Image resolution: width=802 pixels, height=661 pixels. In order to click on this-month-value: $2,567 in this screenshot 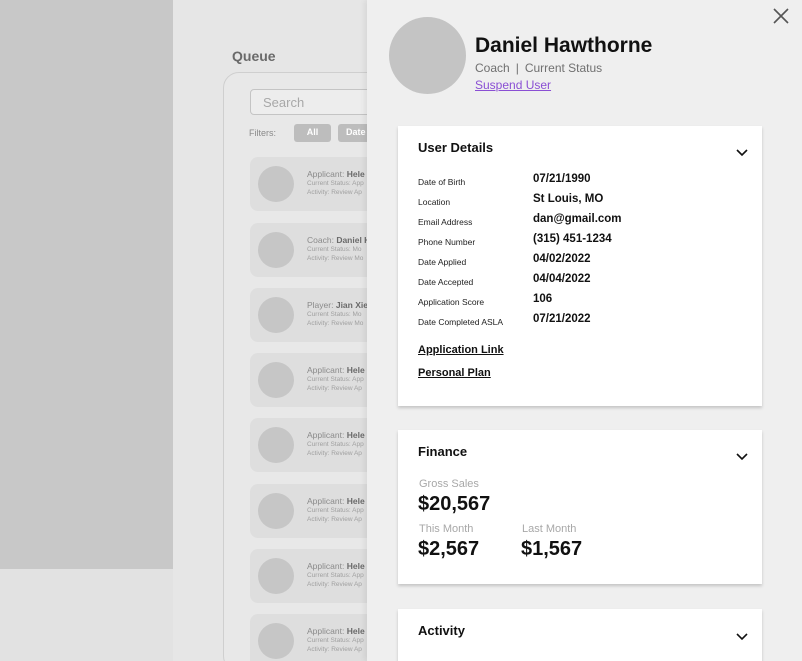, I will do `click(449, 549)`.